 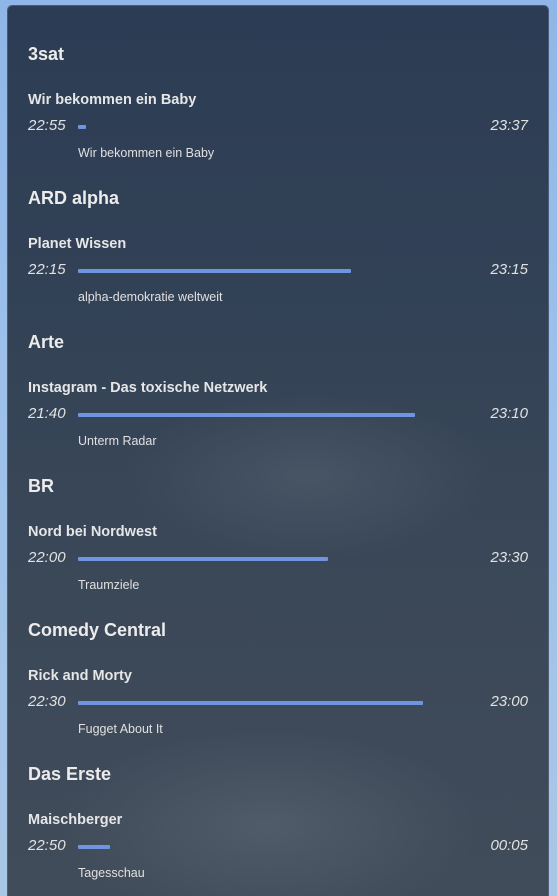 What do you see at coordinates (509, 701) in the screenshot?
I see `end-time: 23:00` at bounding box center [509, 701].